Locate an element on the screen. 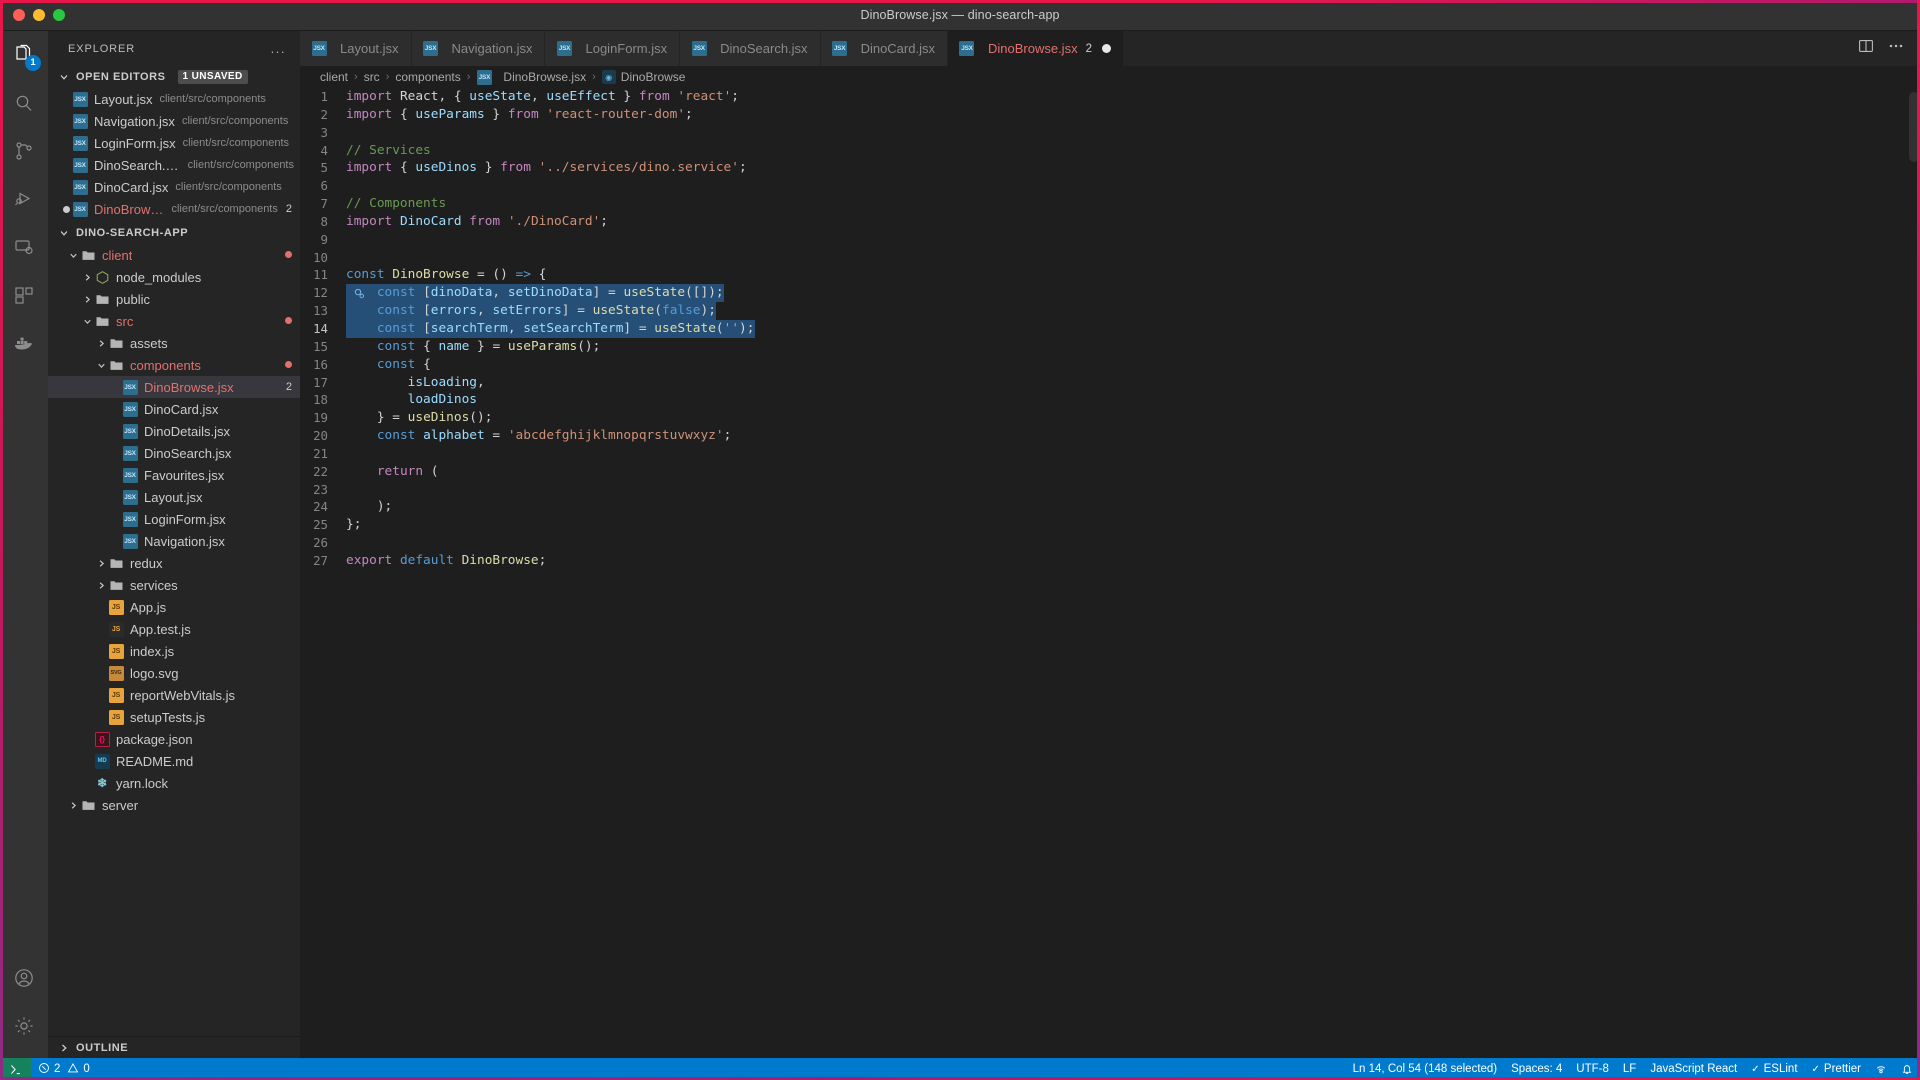  code-line: 21 is located at coordinates (1110, 454).